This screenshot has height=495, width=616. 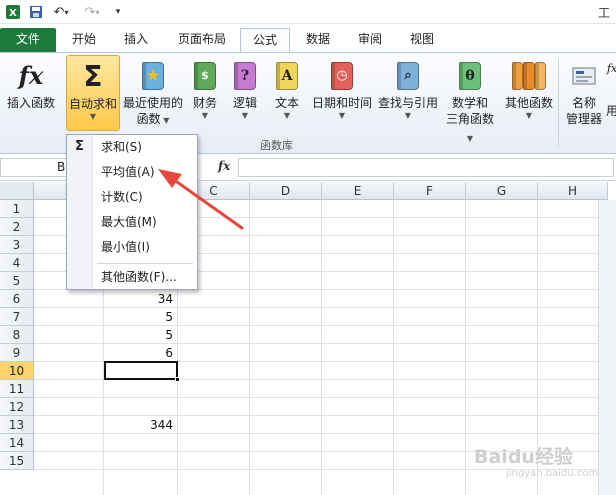 What do you see at coordinates (141, 335) in the screenshot?
I see `cell-b8: 5` at bounding box center [141, 335].